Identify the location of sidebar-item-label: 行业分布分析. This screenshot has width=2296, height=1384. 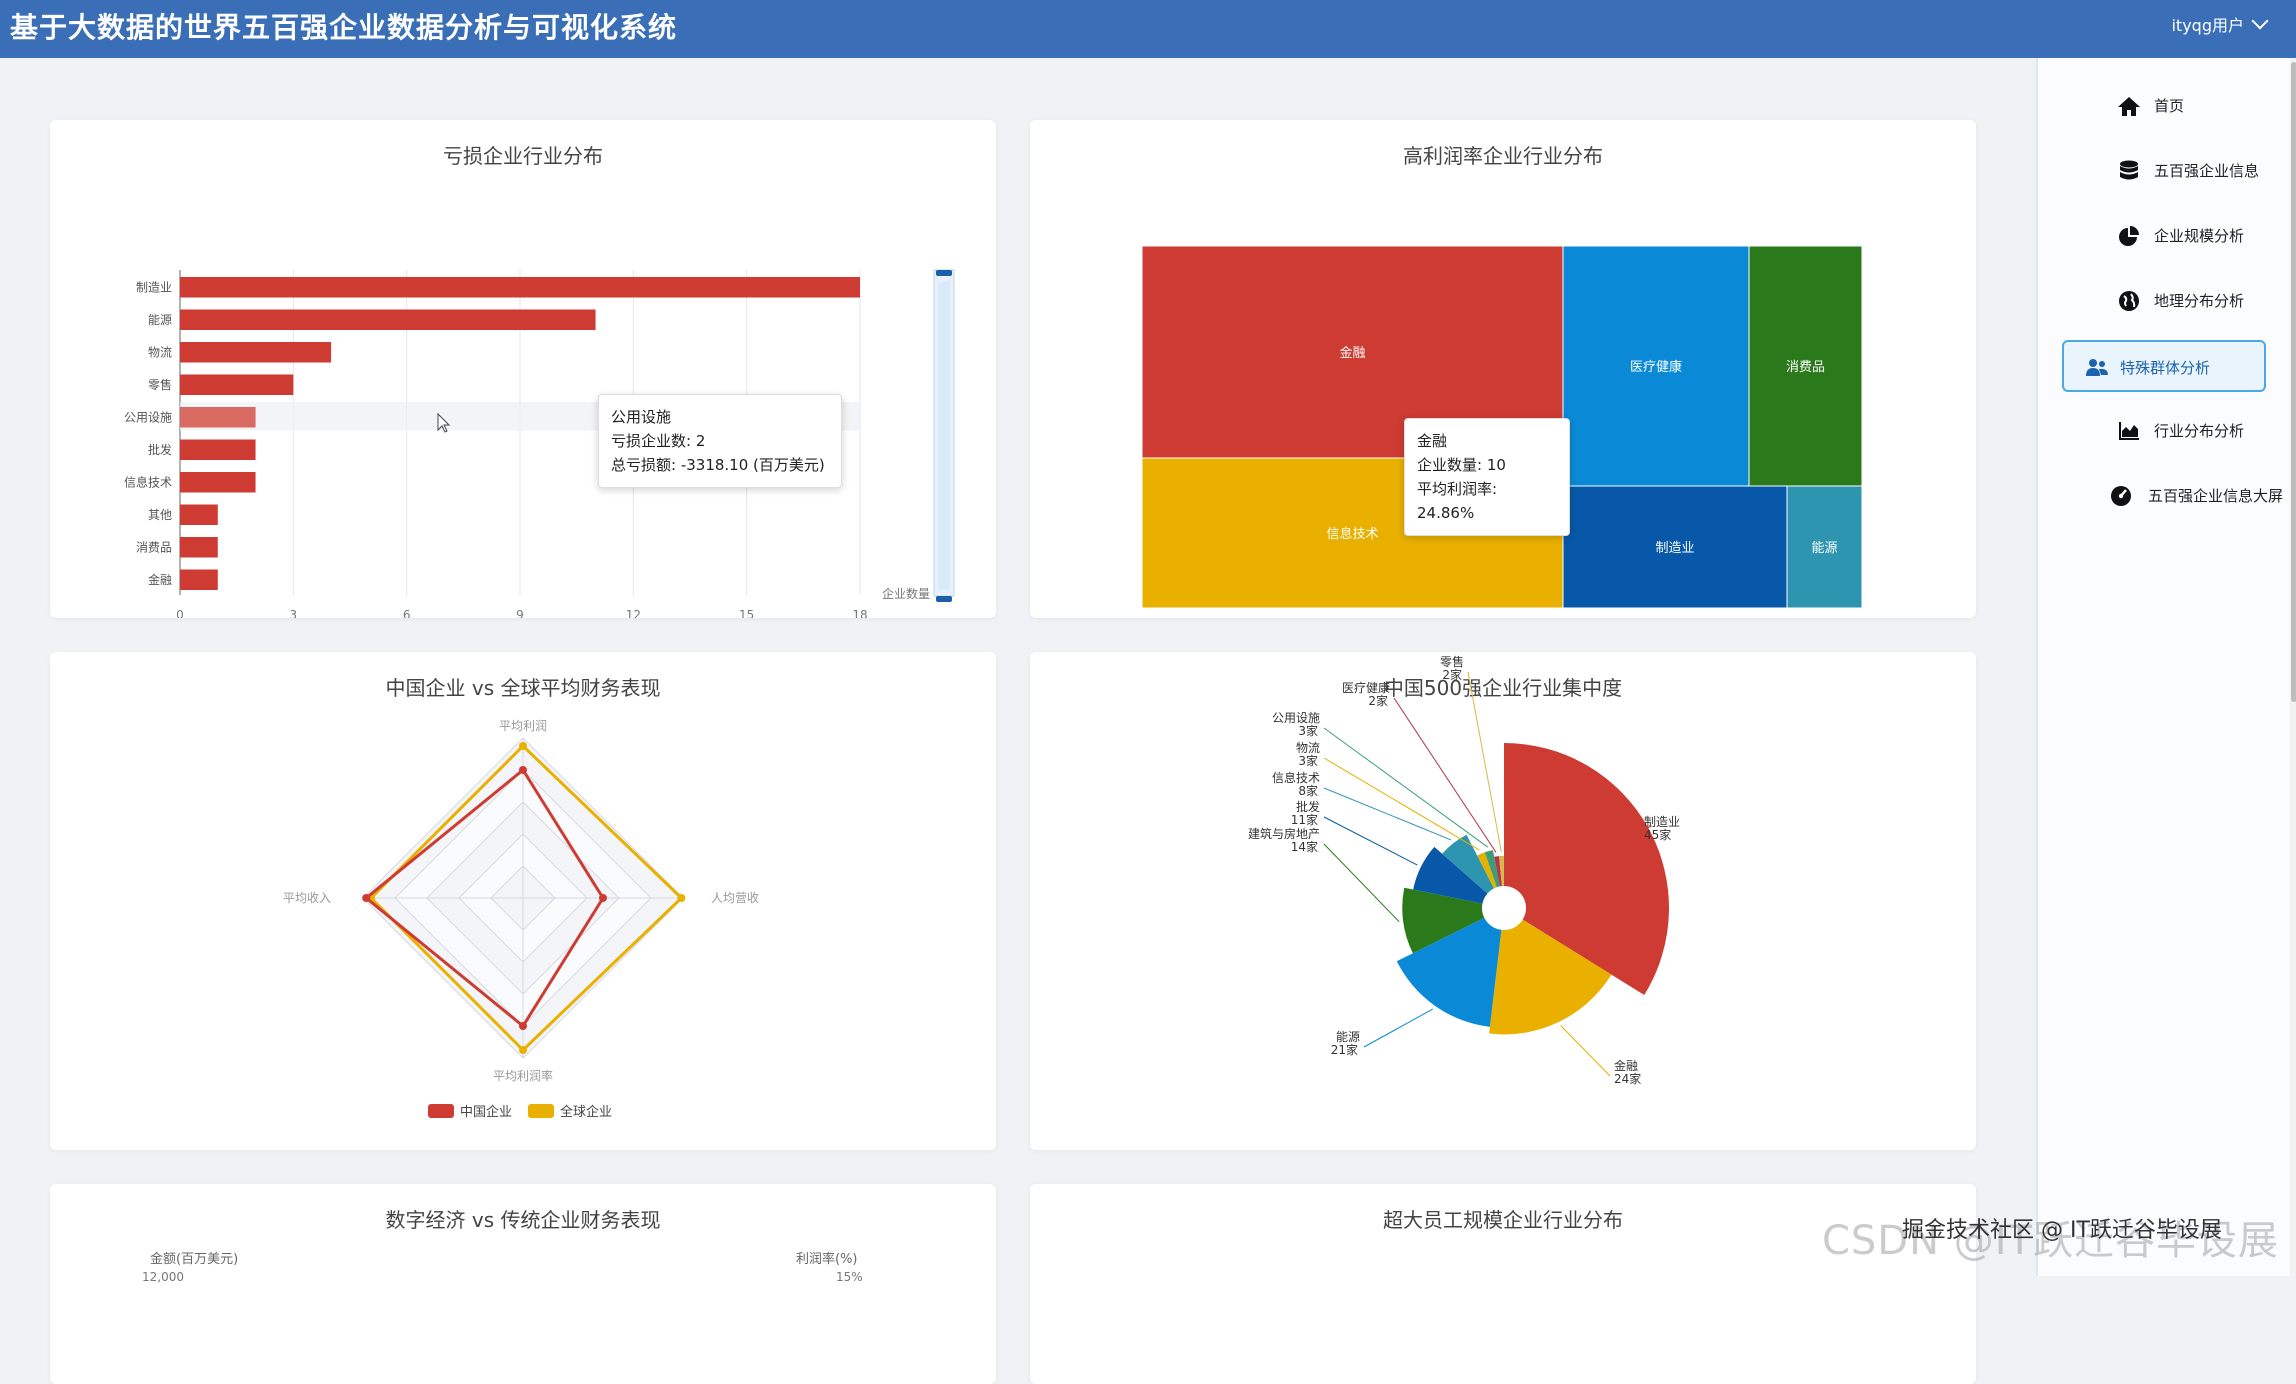
(2199, 431).